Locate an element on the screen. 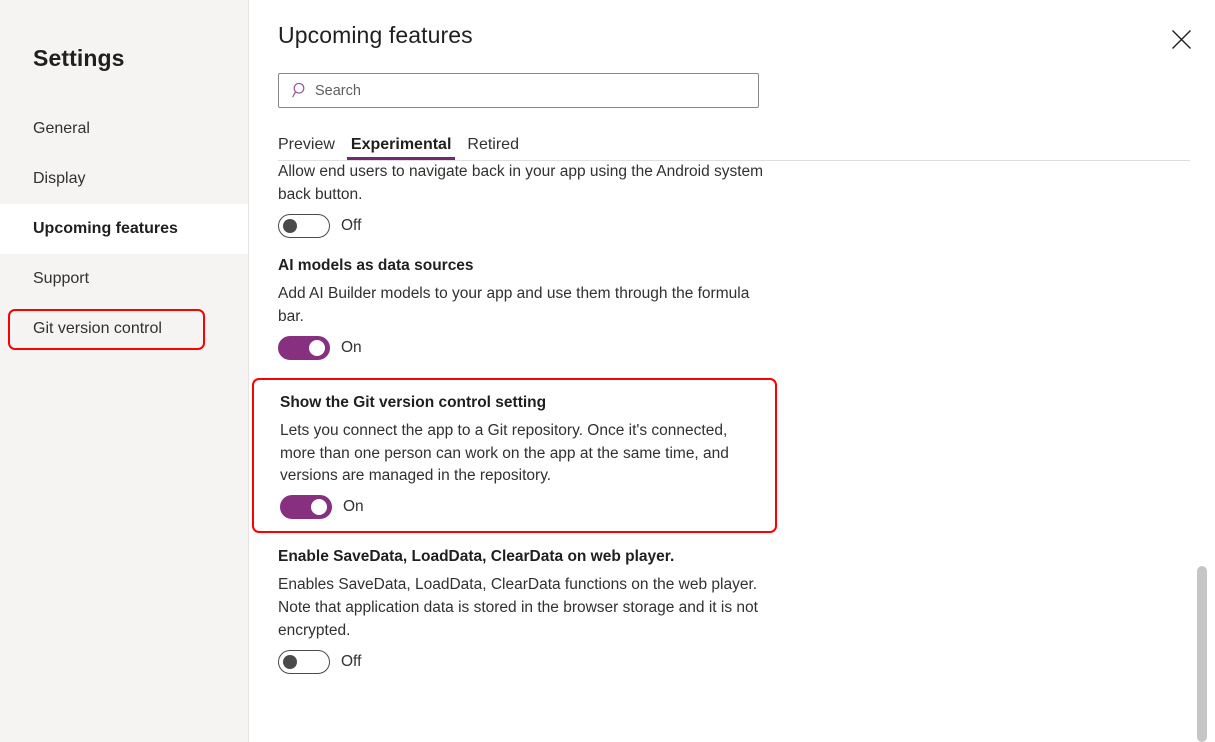 Image resolution: width=1215 pixels, height=742 pixels. scrollbar-thumb is located at coordinates (1202, 654).